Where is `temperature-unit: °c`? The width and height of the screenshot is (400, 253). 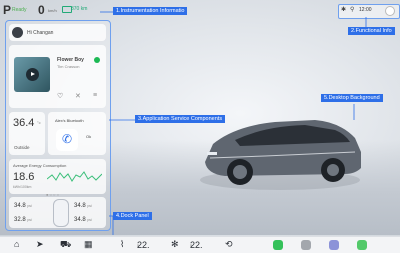 temperature-unit: °c is located at coordinates (39, 122).